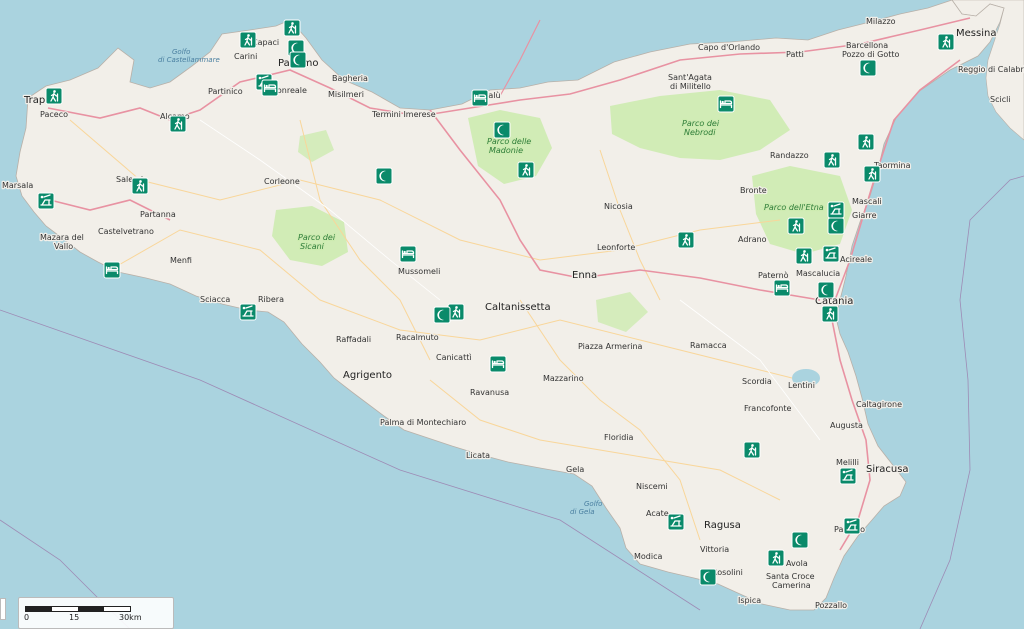 The height and width of the screenshot is (629, 1024). I want to click on town-label-partanna: Partanna, so click(158, 214).